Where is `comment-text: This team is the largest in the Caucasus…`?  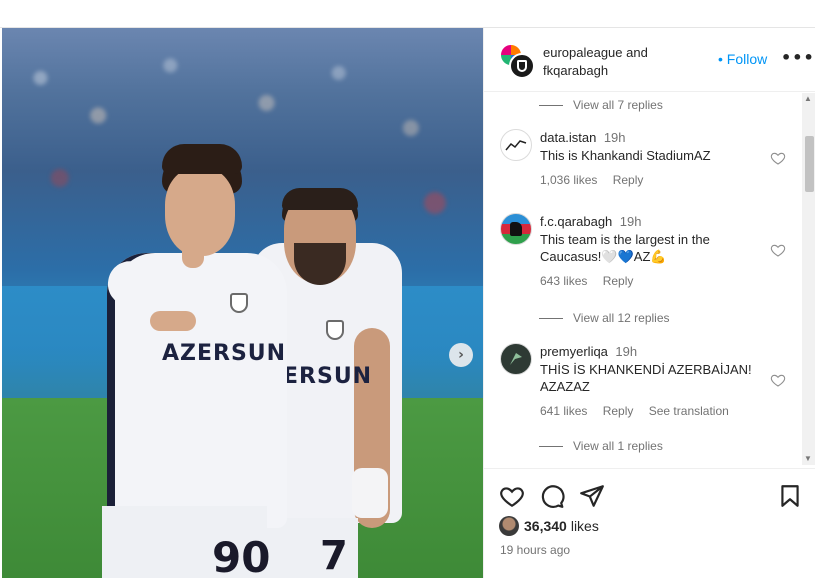
comment-text: This team is the largest in the Caucasus… is located at coordinates (625, 248).